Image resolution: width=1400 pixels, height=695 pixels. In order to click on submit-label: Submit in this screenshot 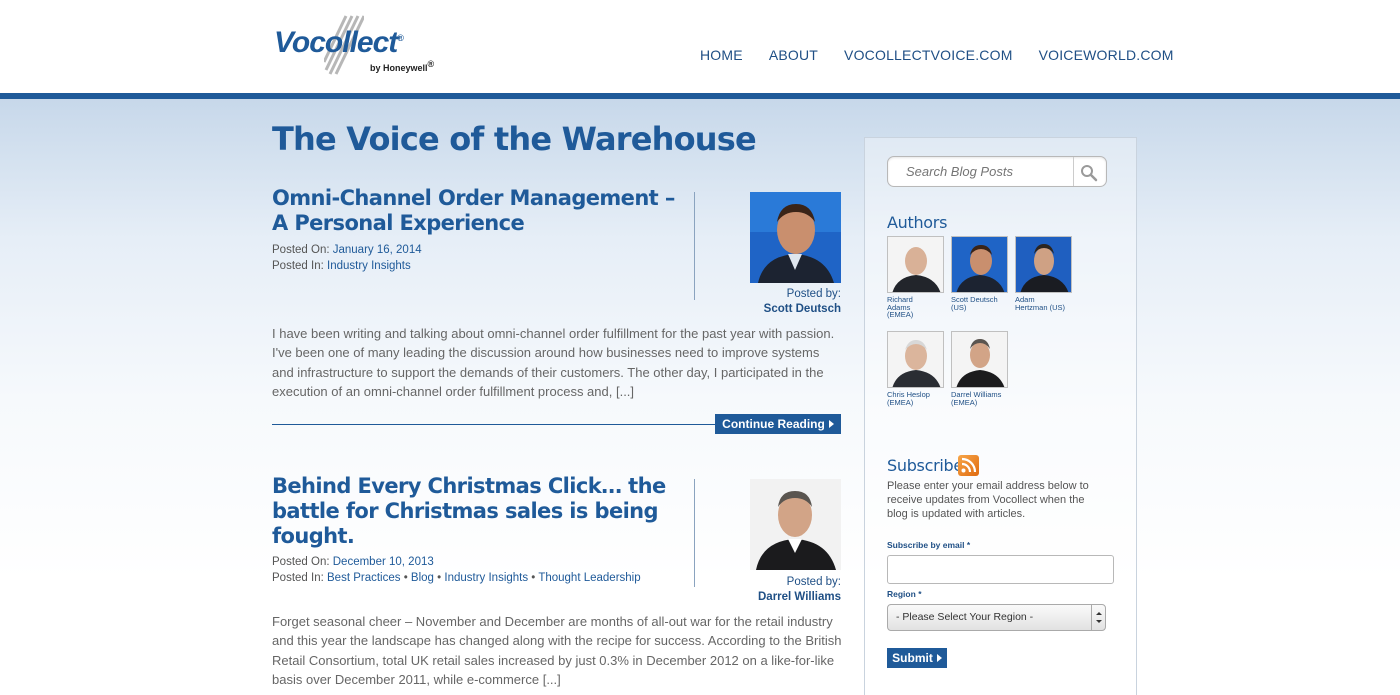, I will do `click(912, 658)`.